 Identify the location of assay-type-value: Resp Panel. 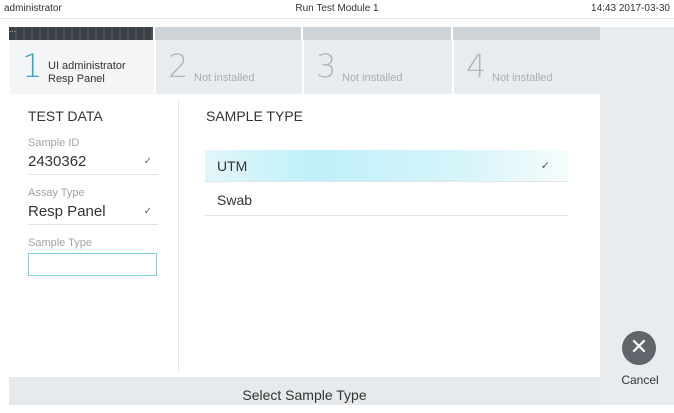
(67, 211).